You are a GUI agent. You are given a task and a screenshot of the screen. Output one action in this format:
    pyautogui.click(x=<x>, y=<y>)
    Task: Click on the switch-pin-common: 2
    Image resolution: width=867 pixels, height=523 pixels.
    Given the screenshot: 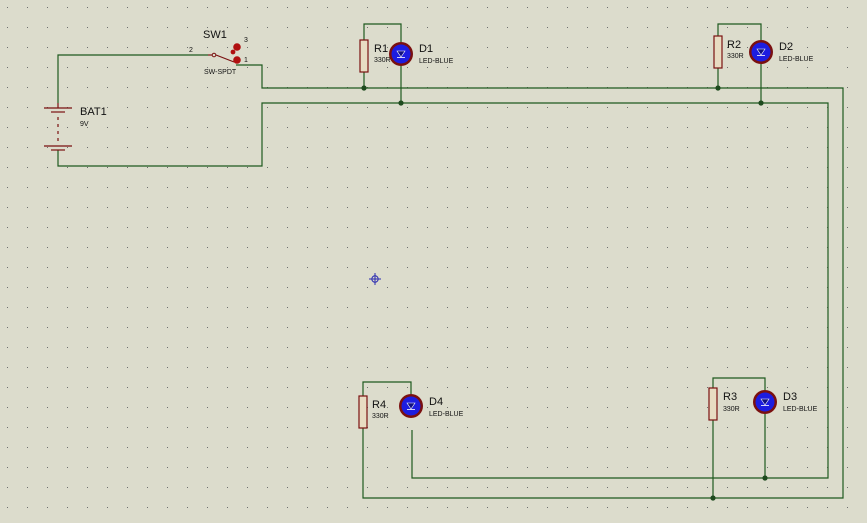 What is the action you would take?
    pyautogui.click(x=191, y=50)
    